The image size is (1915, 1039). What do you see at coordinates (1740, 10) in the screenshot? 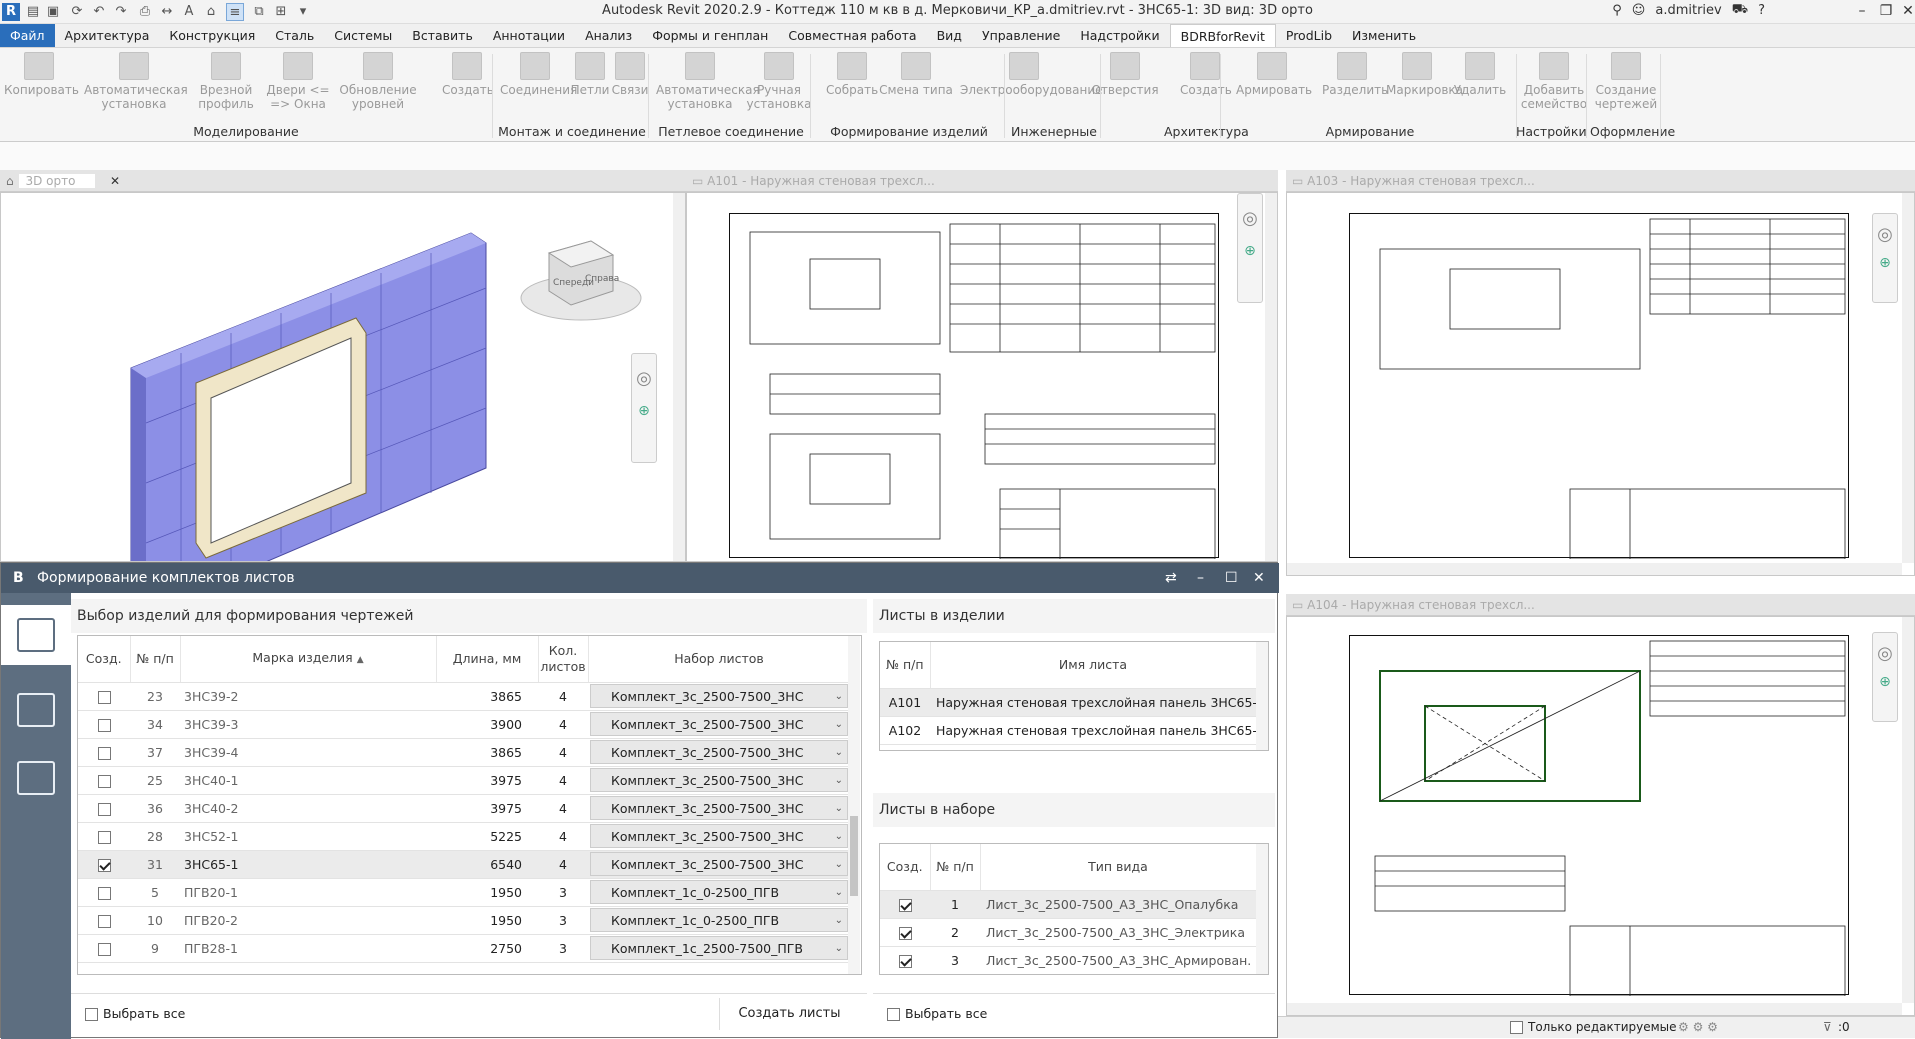
I see `cart-icon: ⛟` at bounding box center [1740, 10].